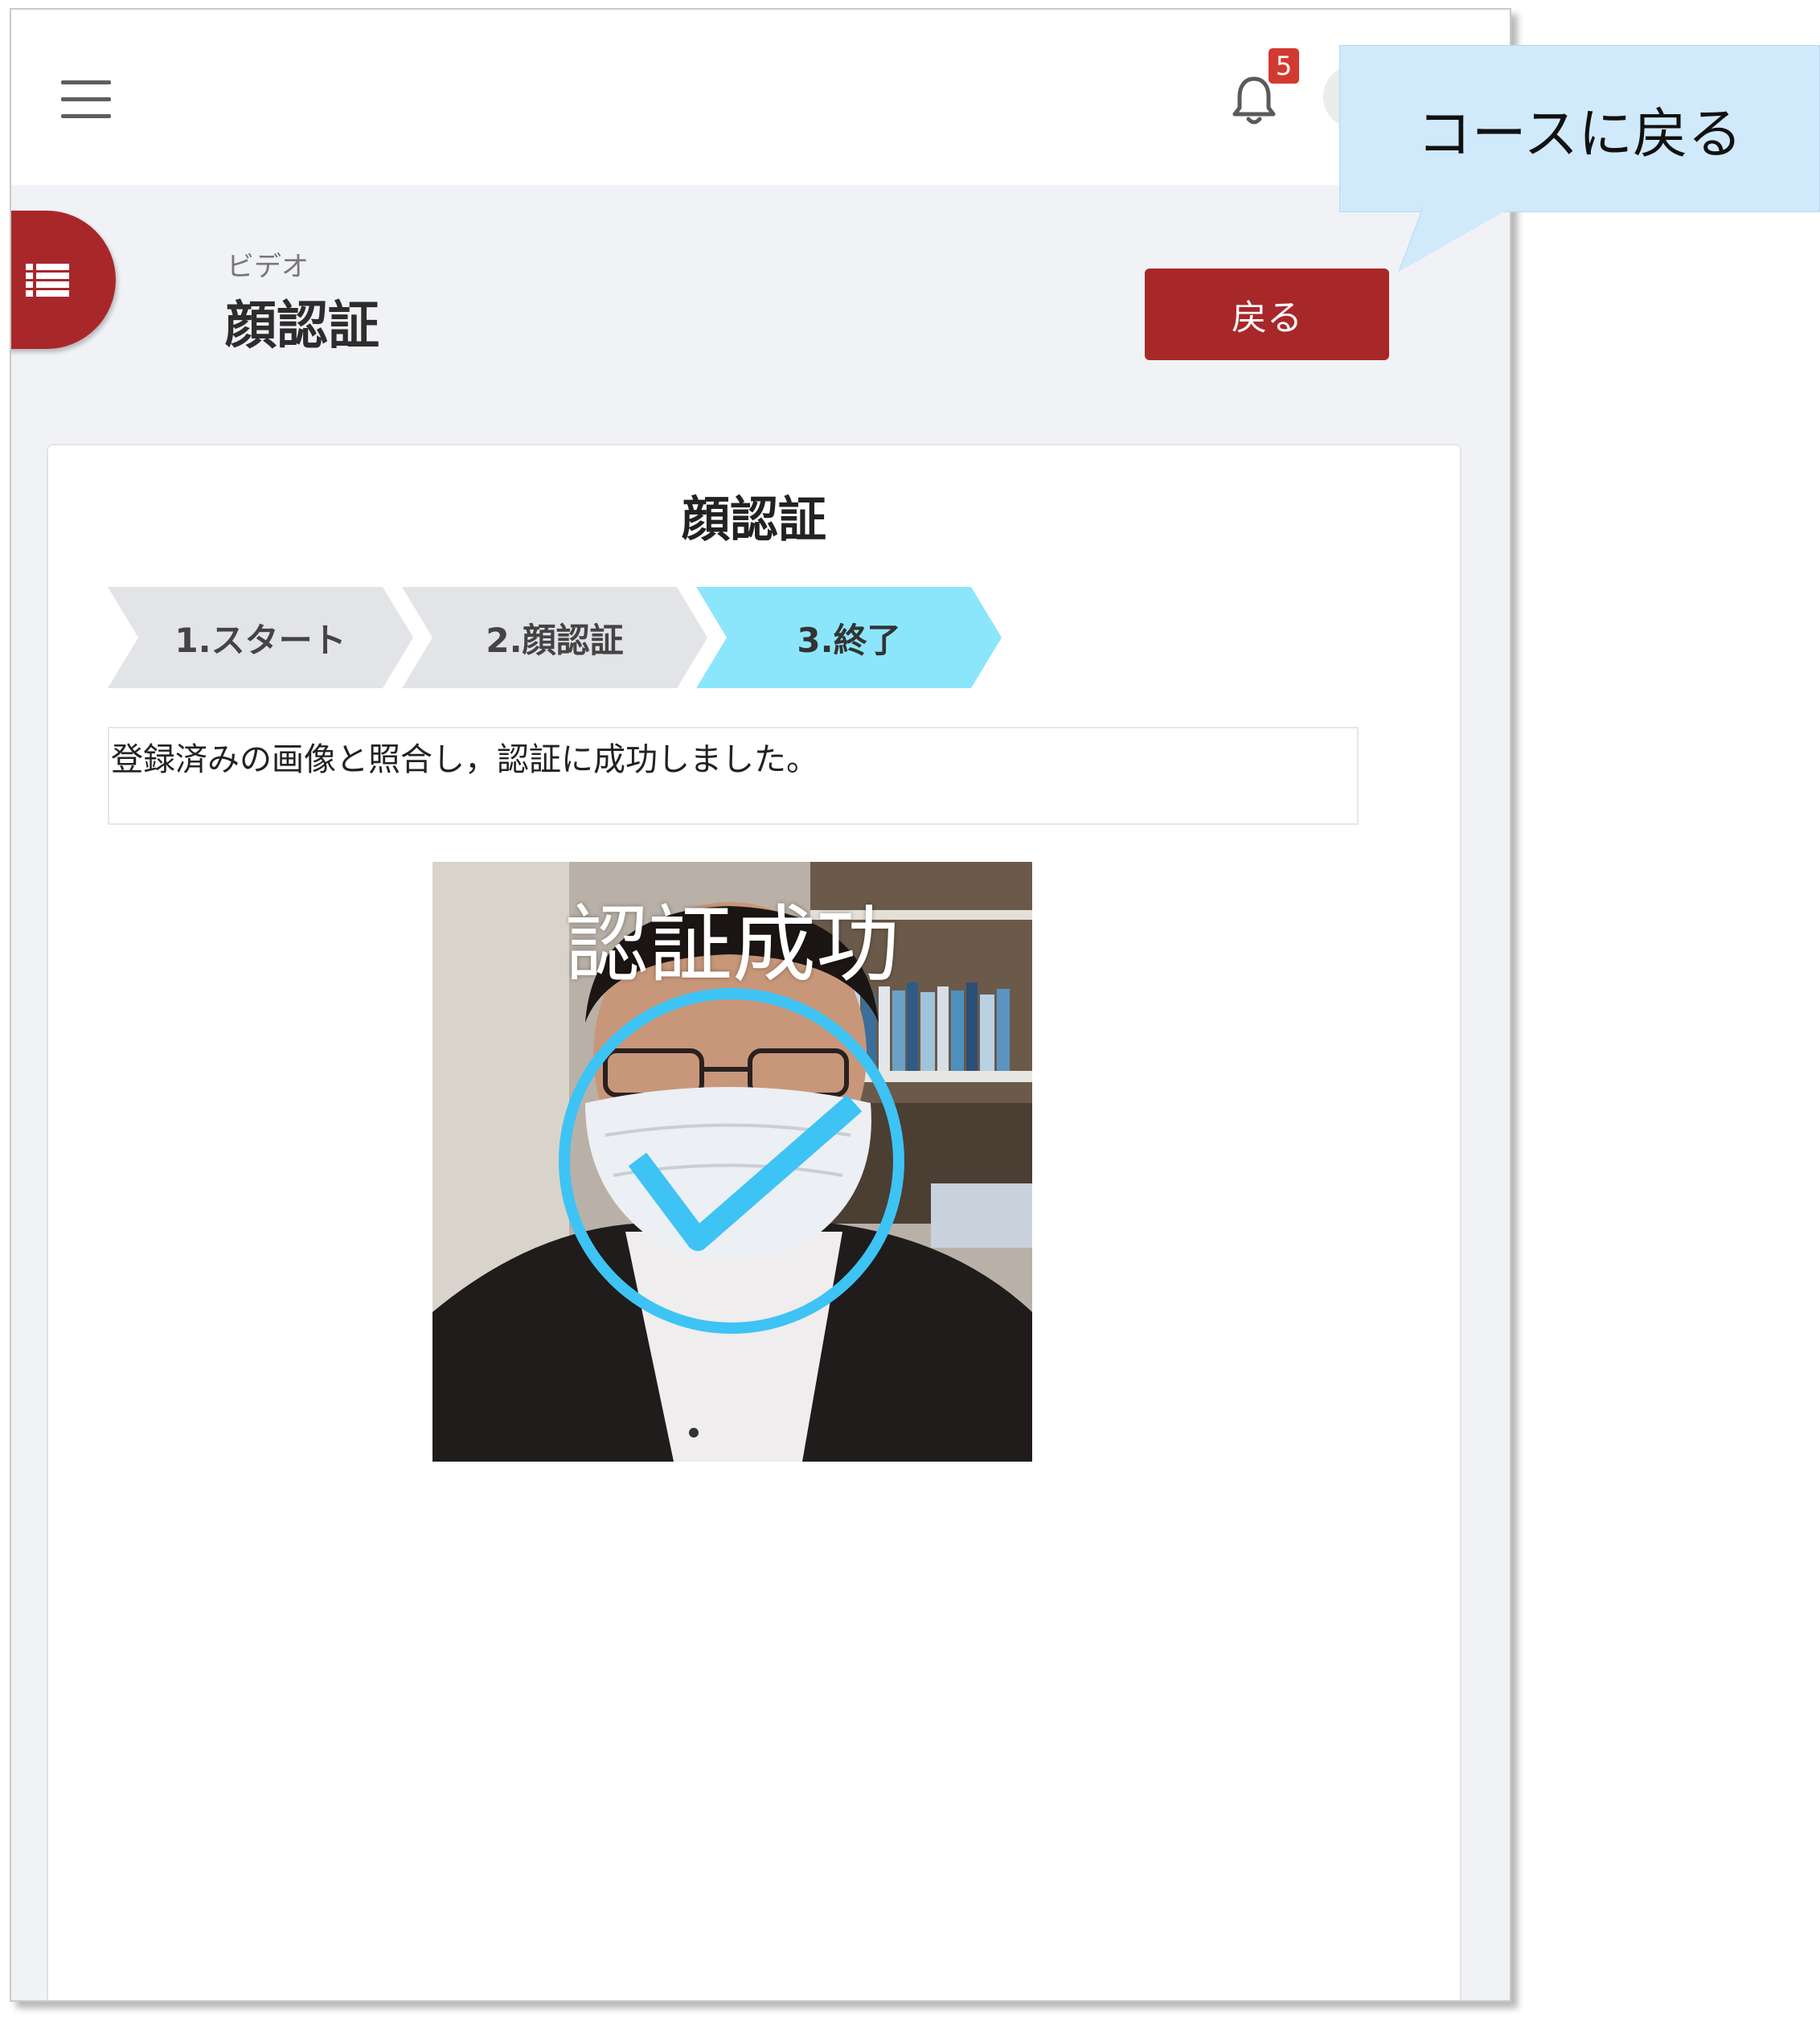 Image resolution: width=1820 pixels, height=2026 pixels. Describe the element at coordinates (754, 520) in the screenshot. I see `card-title: 顔認証` at that location.